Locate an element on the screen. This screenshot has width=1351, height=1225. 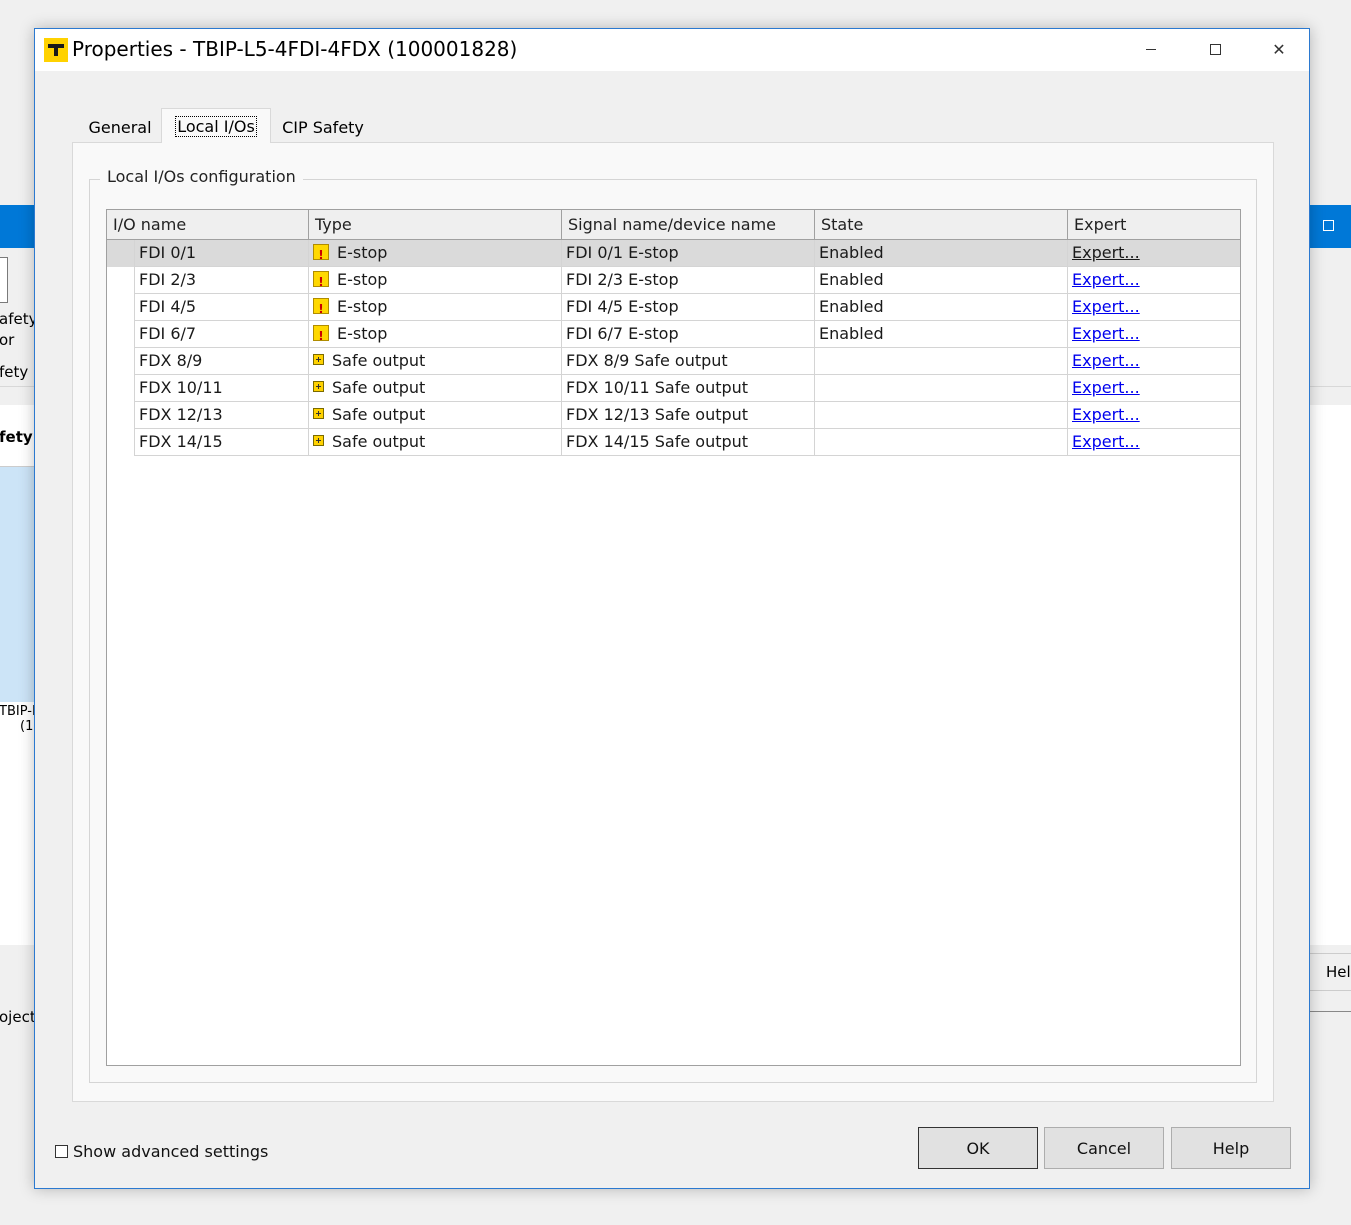
tab-cip-safety: CIP Safety is located at coordinates (323, 127).